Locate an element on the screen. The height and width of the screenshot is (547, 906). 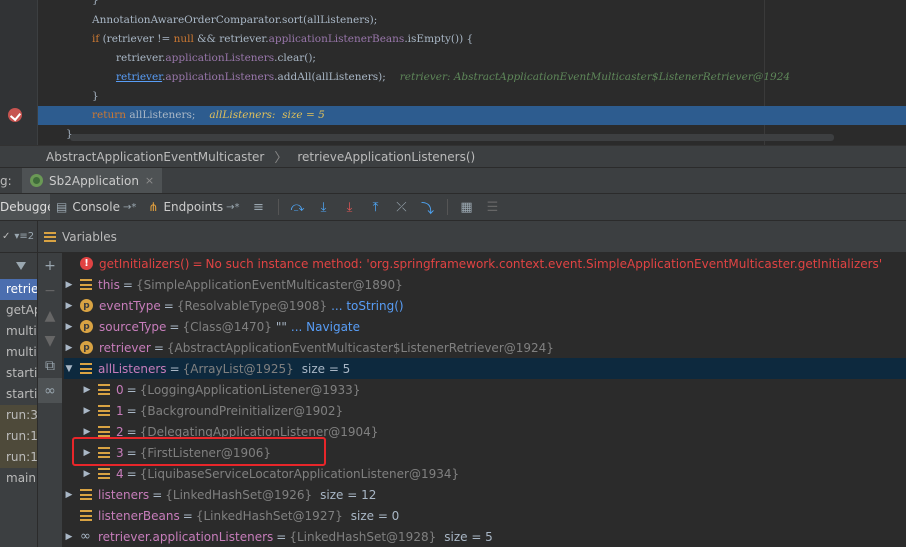
list-element-row: ▶ 1 = {BackgroundPreinitializer@1902} is located at coordinates (485, 410).